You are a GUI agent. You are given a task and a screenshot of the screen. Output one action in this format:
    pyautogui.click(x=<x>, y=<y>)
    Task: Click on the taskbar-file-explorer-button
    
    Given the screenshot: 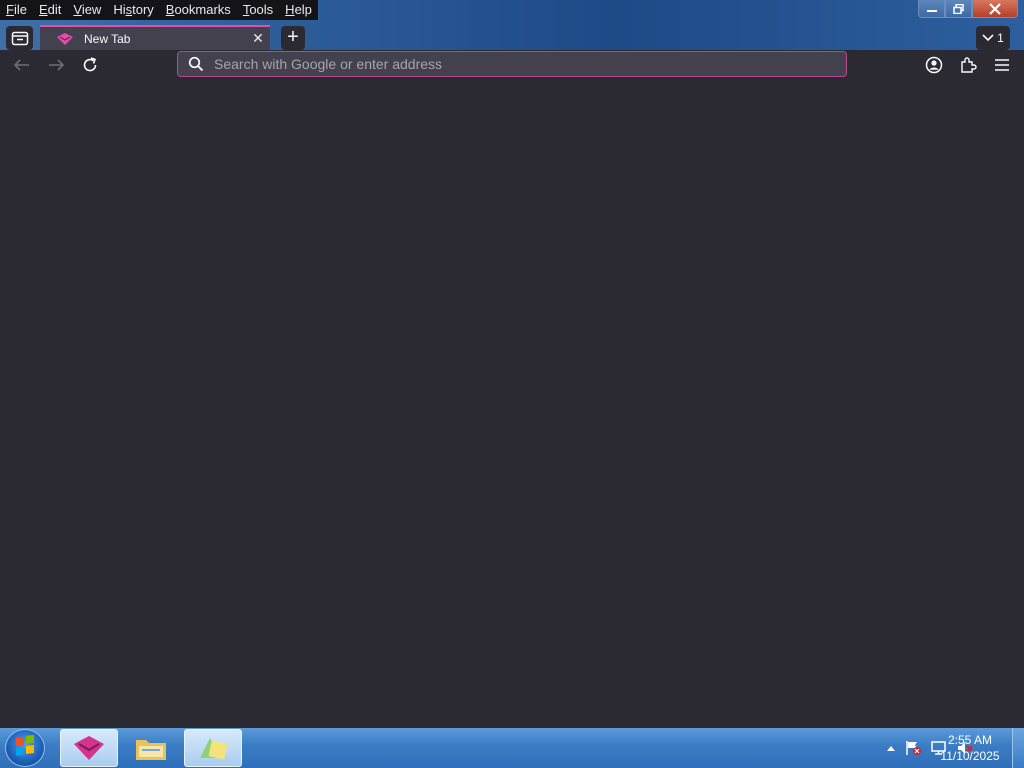 What is the action you would take?
    pyautogui.click(x=151, y=748)
    